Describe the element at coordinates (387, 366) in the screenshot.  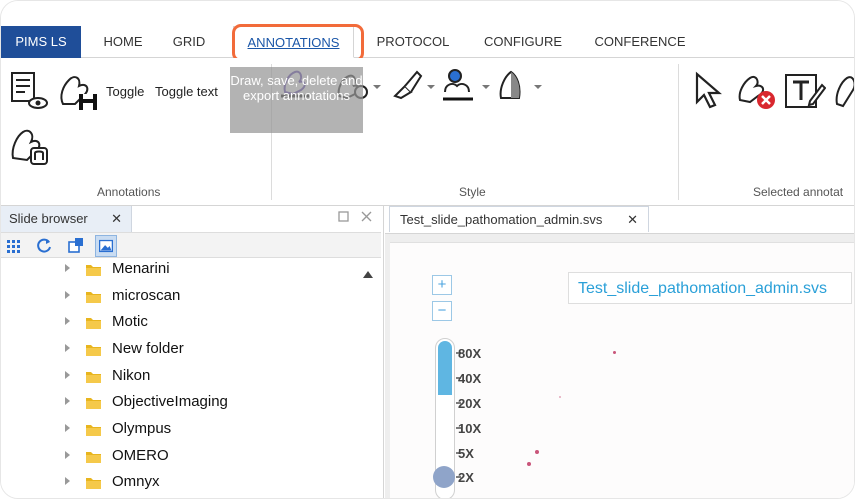
I see `left-ruler` at that location.